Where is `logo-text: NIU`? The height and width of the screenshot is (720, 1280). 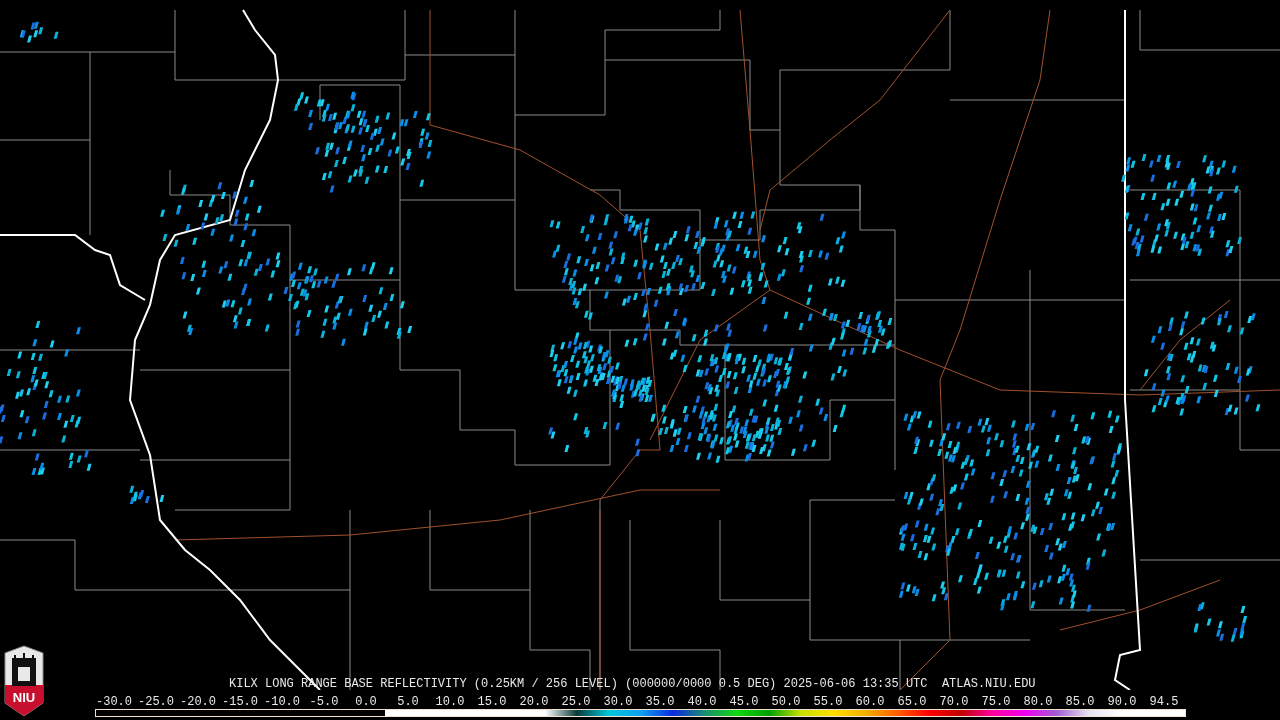 logo-text: NIU is located at coordinates (24, 697).